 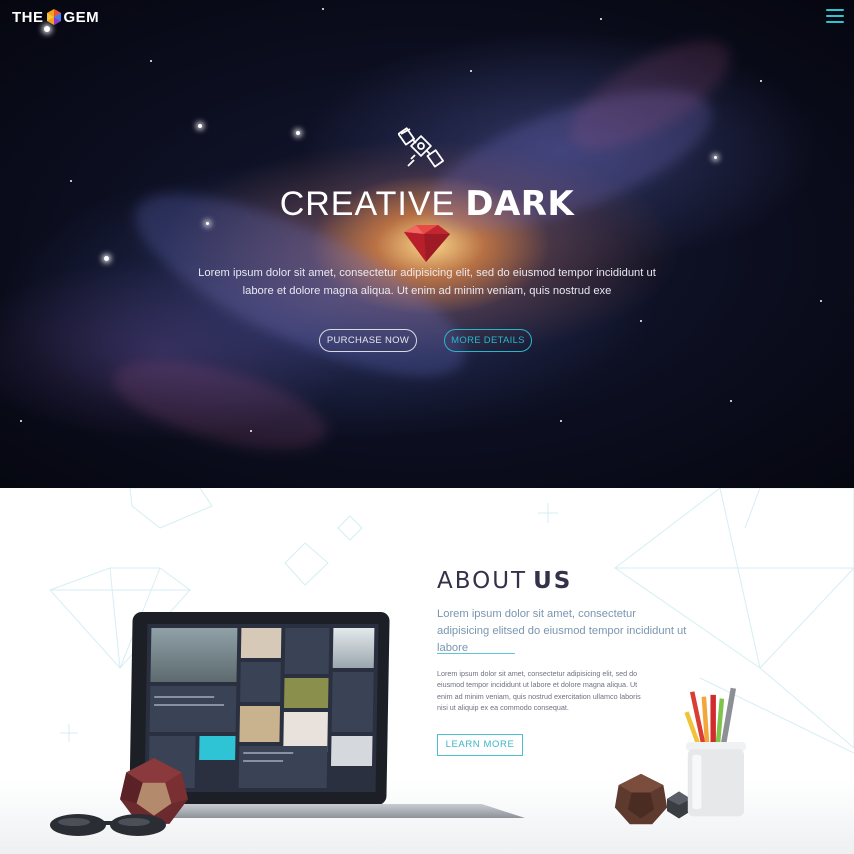 I want to click on about-title-light: ABOUT, so click(x=482, y=581).